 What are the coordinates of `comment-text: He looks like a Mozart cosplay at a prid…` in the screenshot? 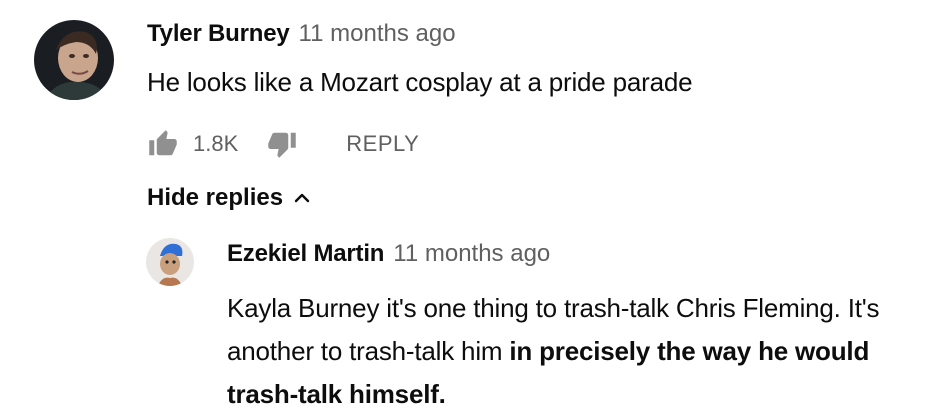 It's located at (420, 82).